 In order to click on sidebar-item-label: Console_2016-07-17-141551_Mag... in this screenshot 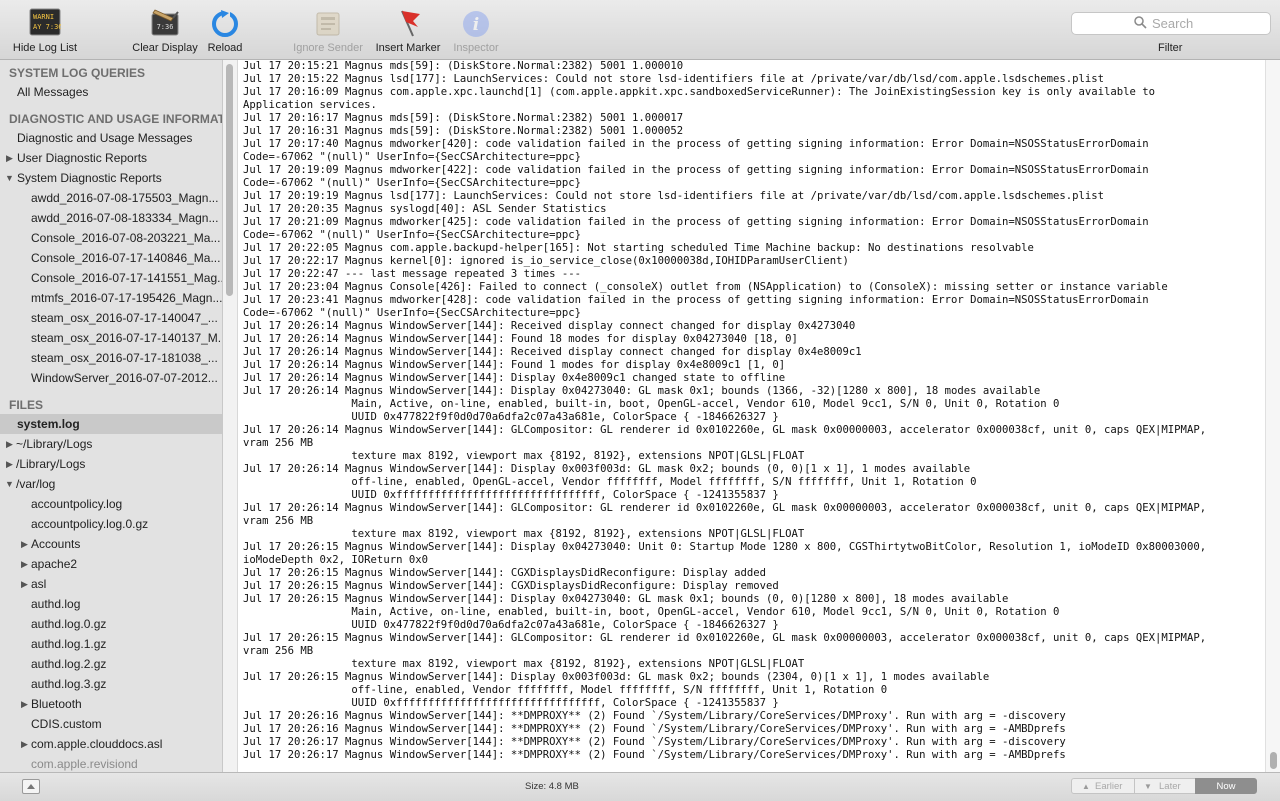, I will do `click(126, 278)`.